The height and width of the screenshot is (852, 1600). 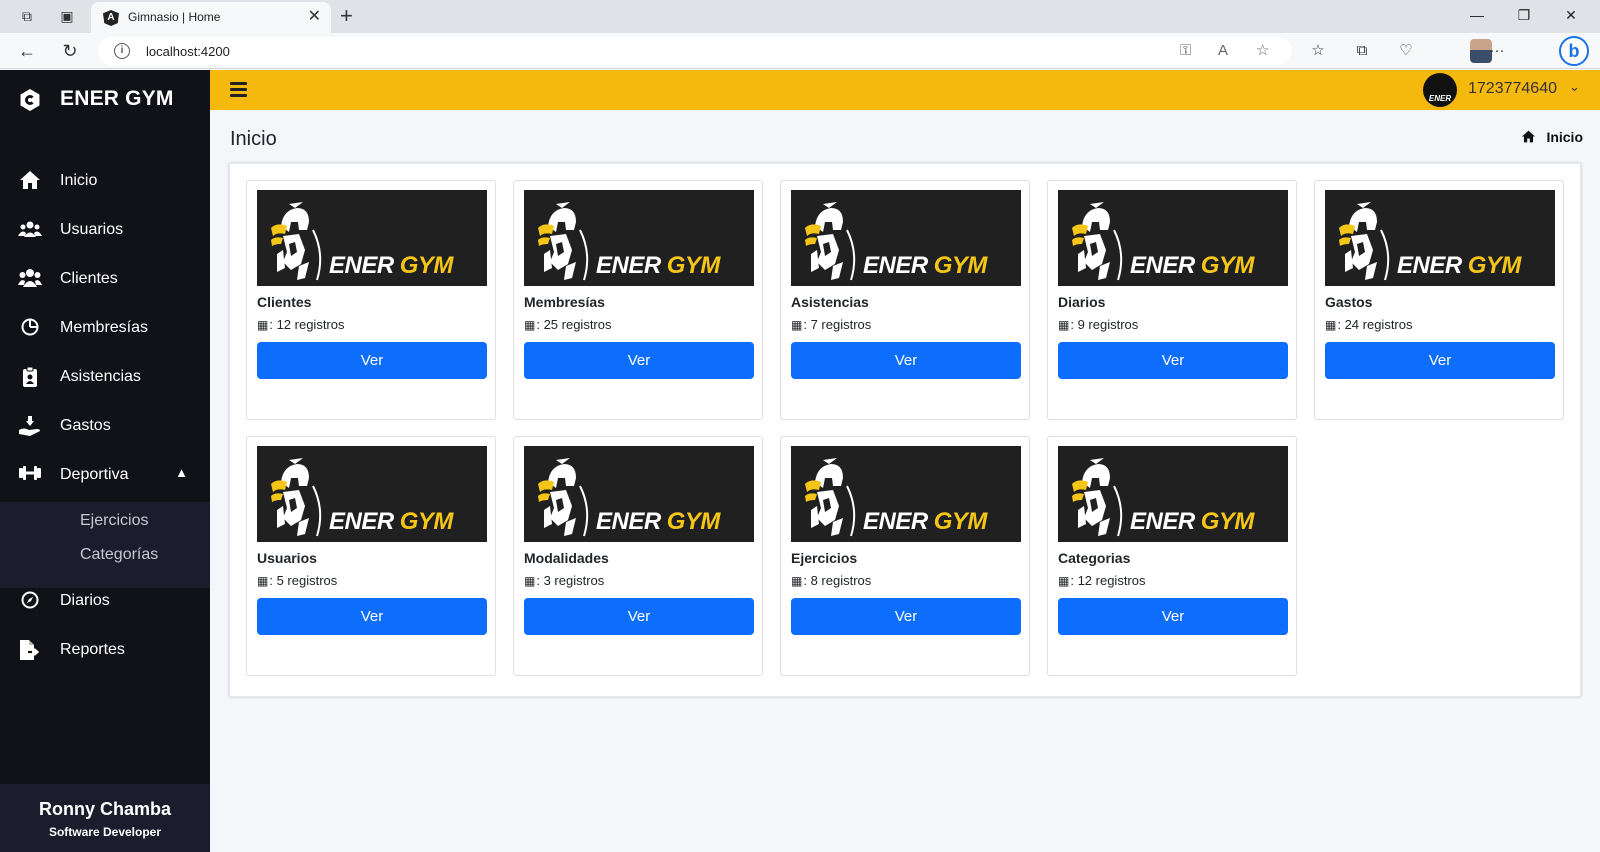 What do you see at coordinates (30, 601) in the screenshot?
I see `compass-icon` at bounding box center [30, 601].